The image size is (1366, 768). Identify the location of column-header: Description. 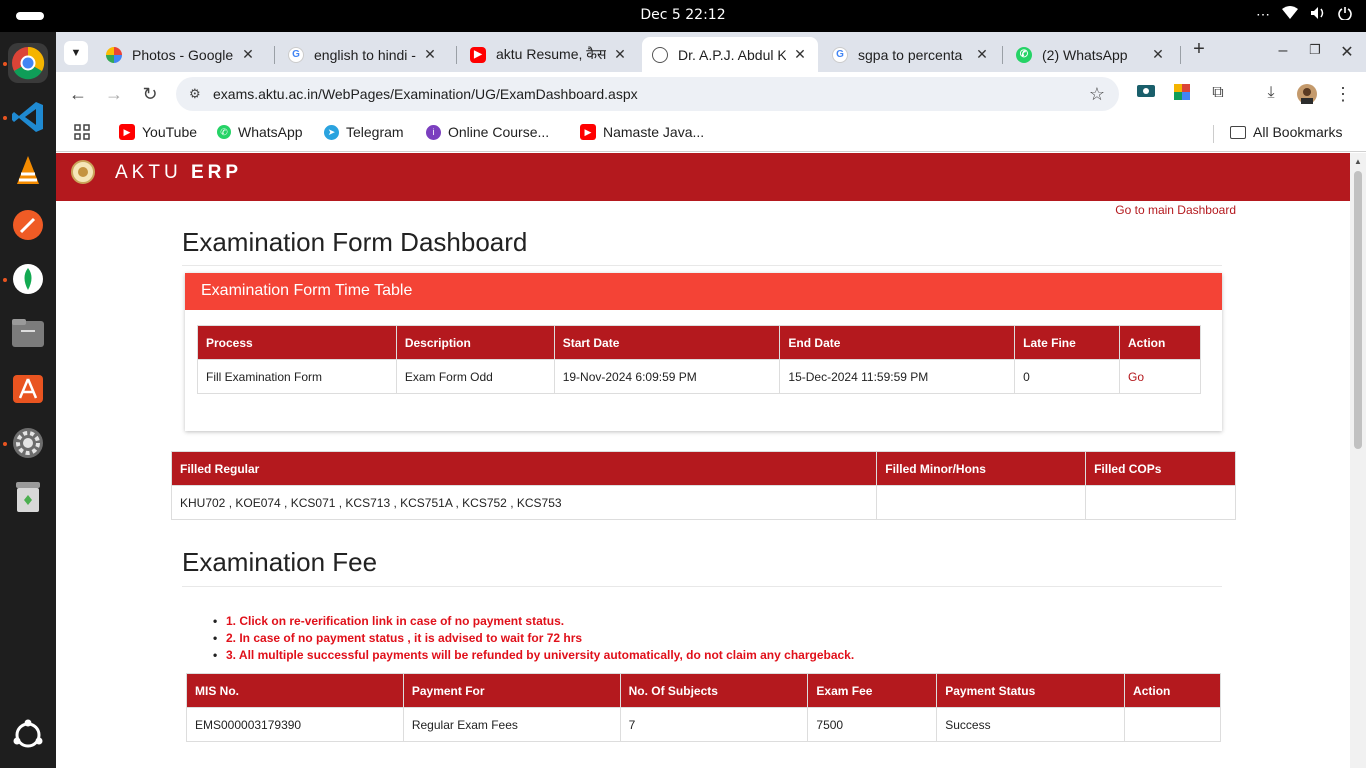
(475, 342).